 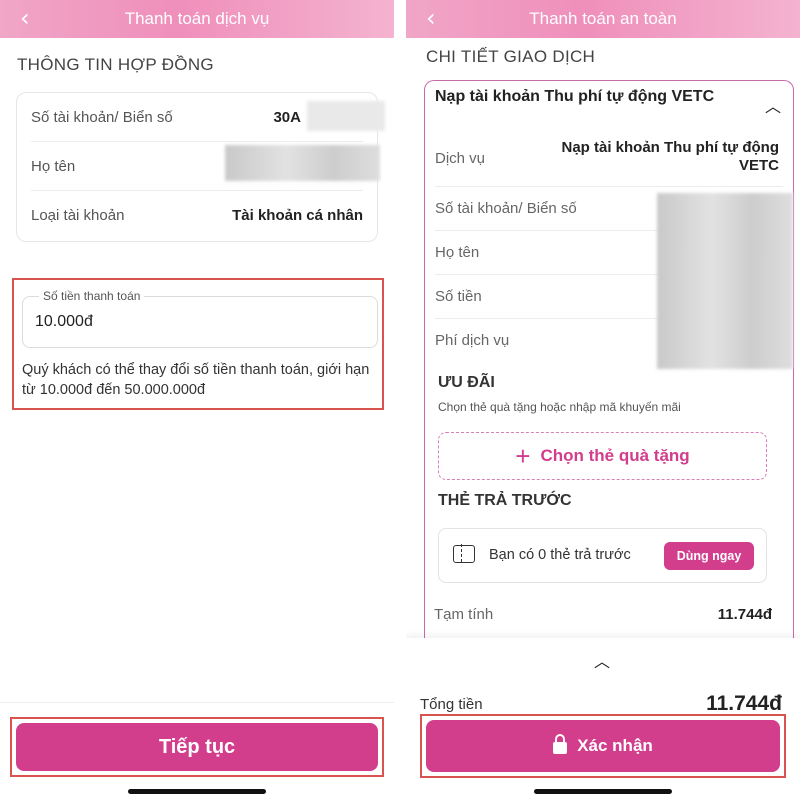 I want to click on amount-field: Số tiền thanh toán 10.000đ, so click(x=200, y=318).